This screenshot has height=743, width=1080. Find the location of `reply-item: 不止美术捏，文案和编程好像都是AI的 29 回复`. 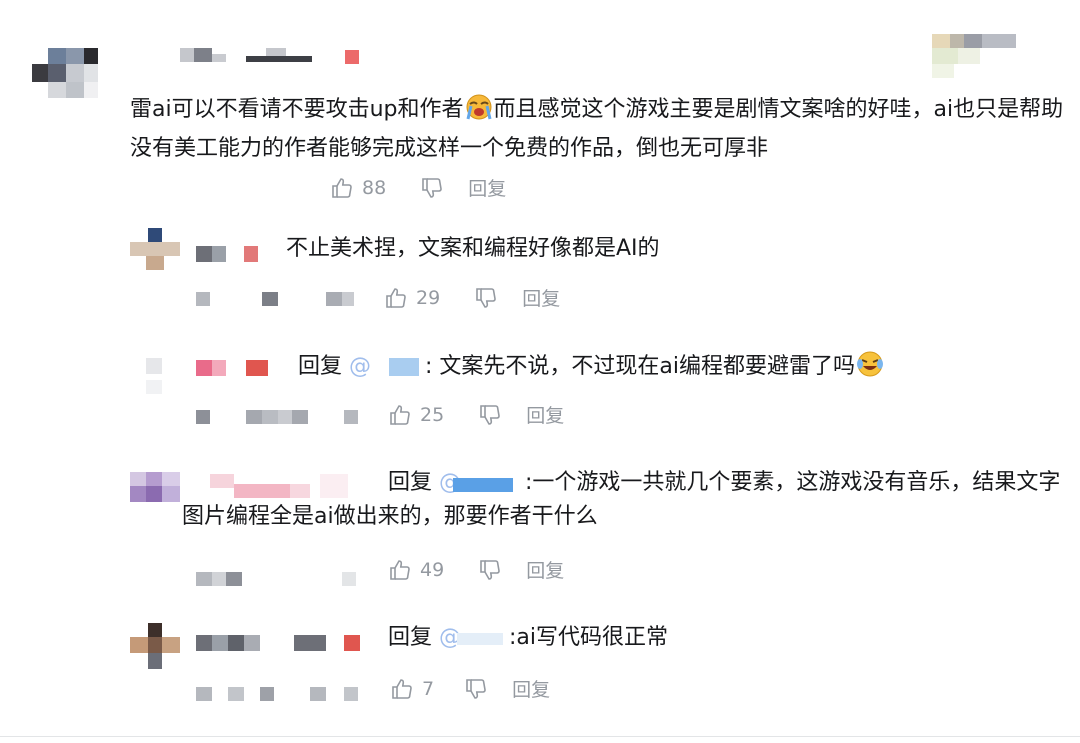

reply-item: 不止美术捏，文案和编程好像都是AI的 29 回复 is located at coordinates (540, 270).